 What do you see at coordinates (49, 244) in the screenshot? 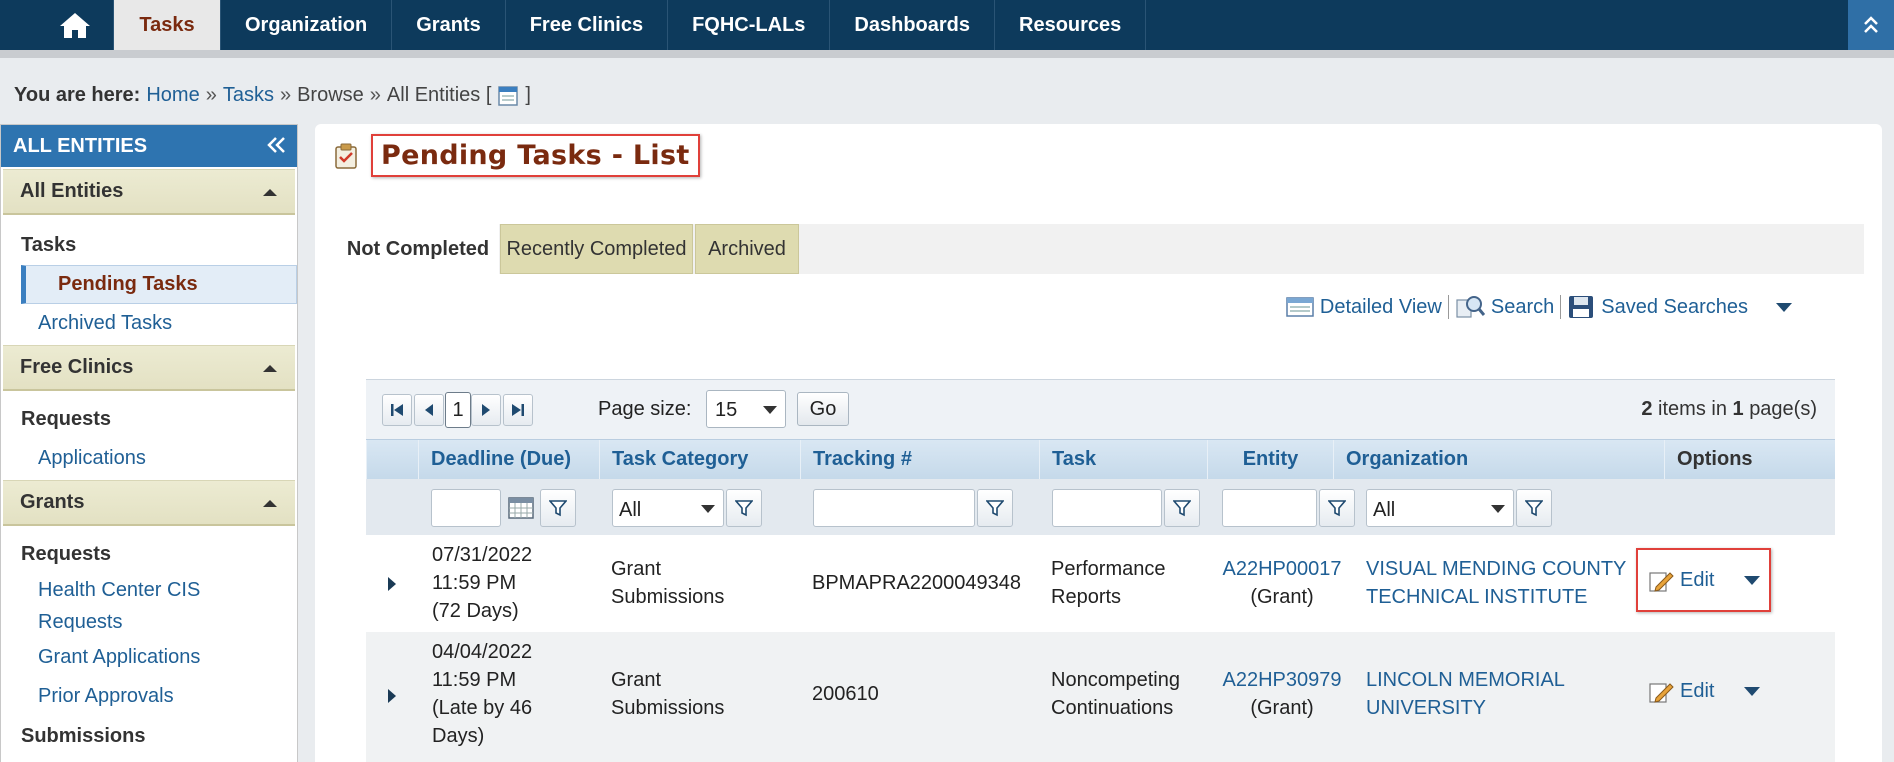
I see `sidebar-group-tasks: Tasks` at bounding box center [49, 244].